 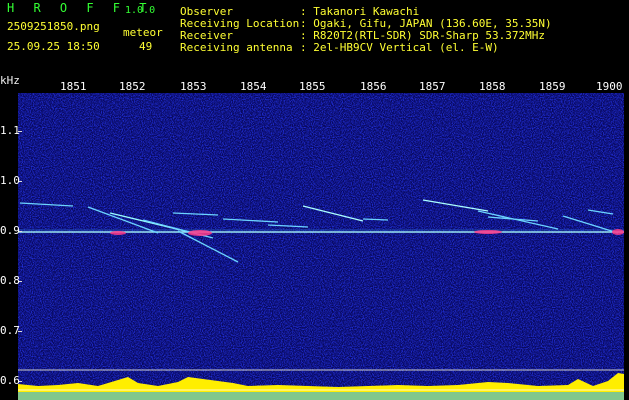 I want to click on time-tick-label: 1900, so click(x=609, y=86).